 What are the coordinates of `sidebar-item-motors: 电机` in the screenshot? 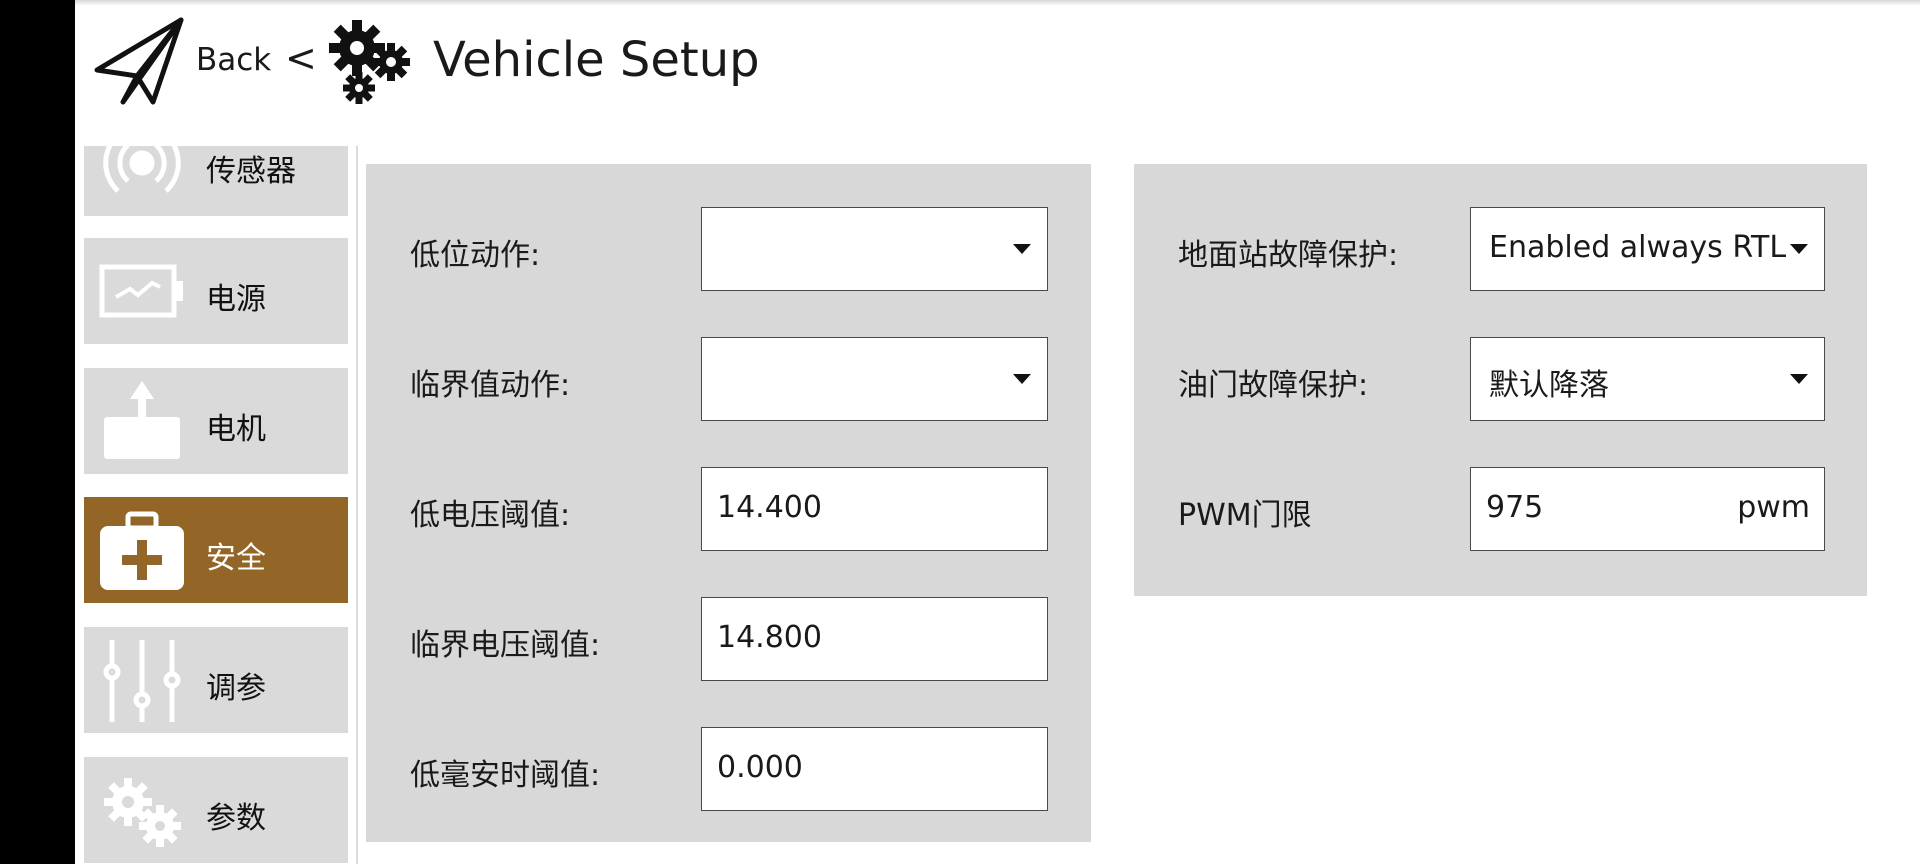 It's located at (216, 421).